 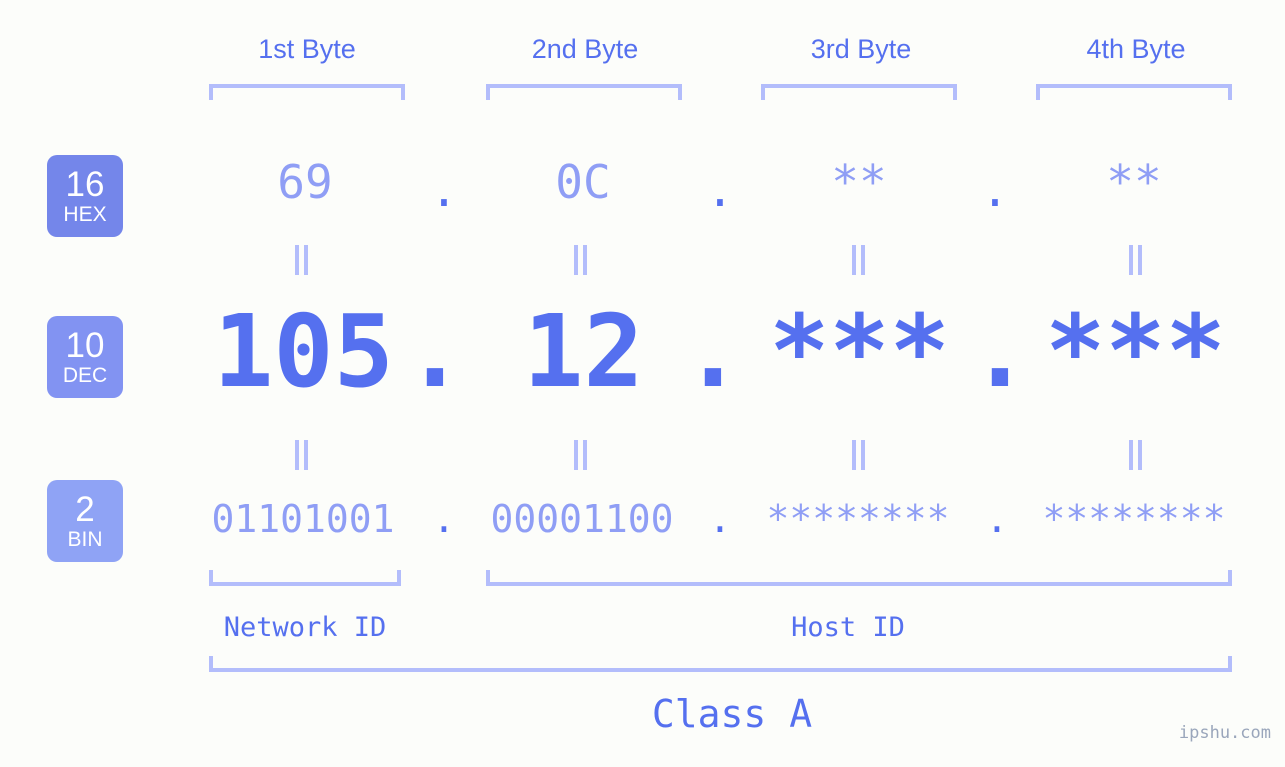 I want to click on network-id-bracket, so click(x=305, y=578).